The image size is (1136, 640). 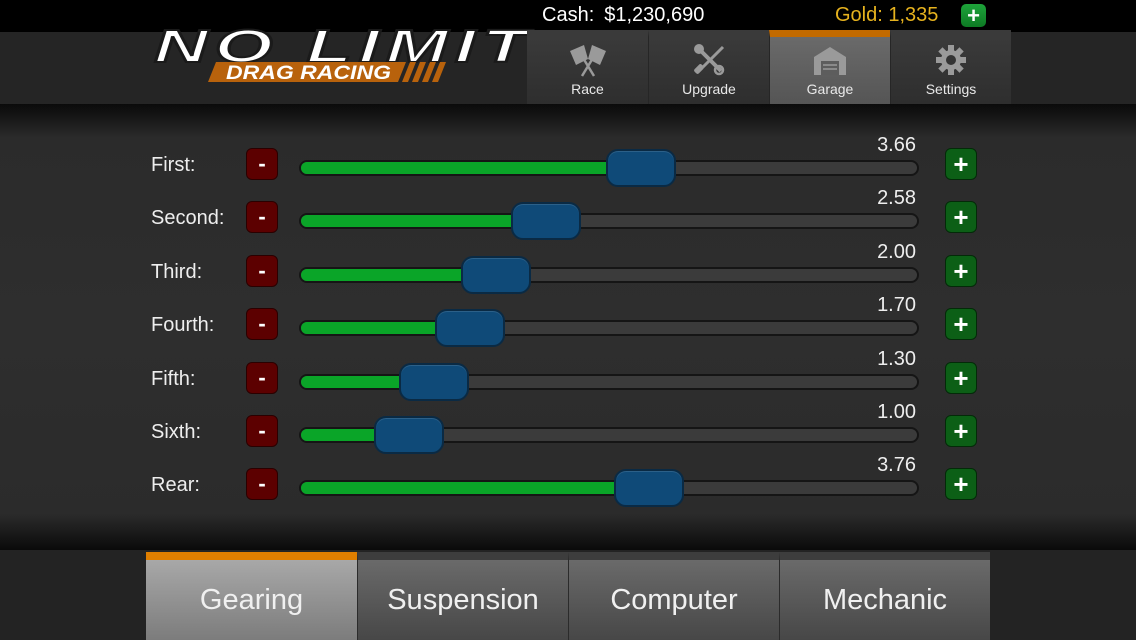 I want to click on decrease-fourth-button: -, so click(x=262, y=324).